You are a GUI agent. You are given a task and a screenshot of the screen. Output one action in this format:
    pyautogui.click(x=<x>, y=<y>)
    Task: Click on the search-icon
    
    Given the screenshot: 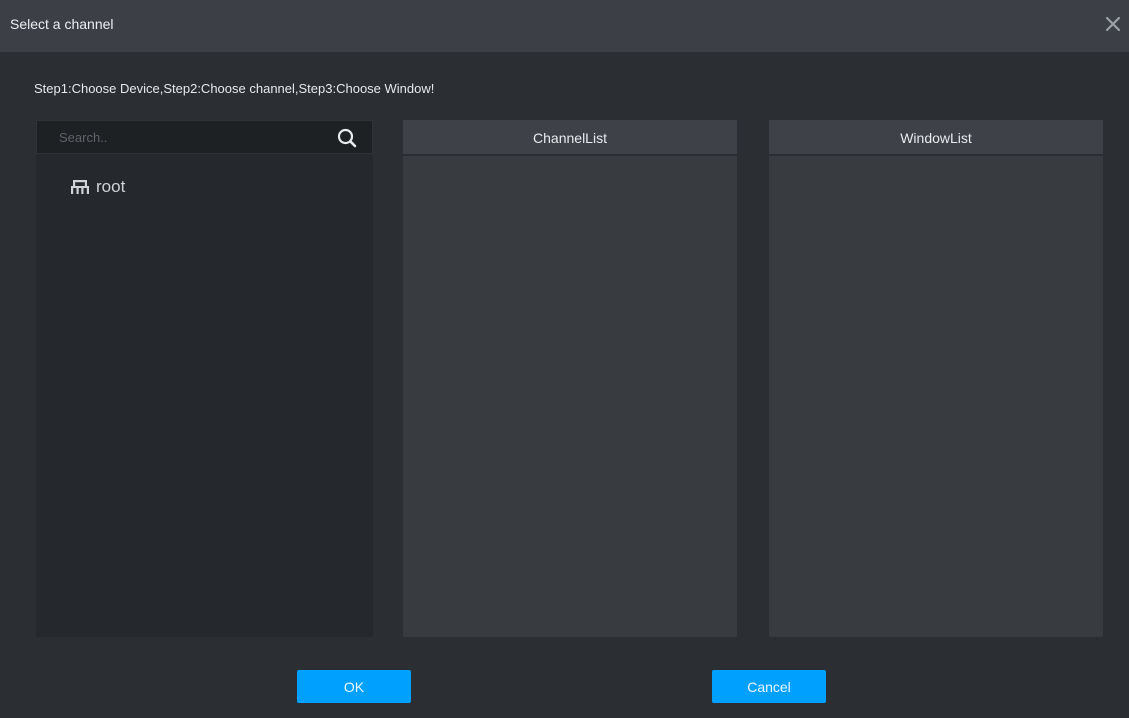 What is the action you would take?
    pyautogui.click(x=347, y=138)
    